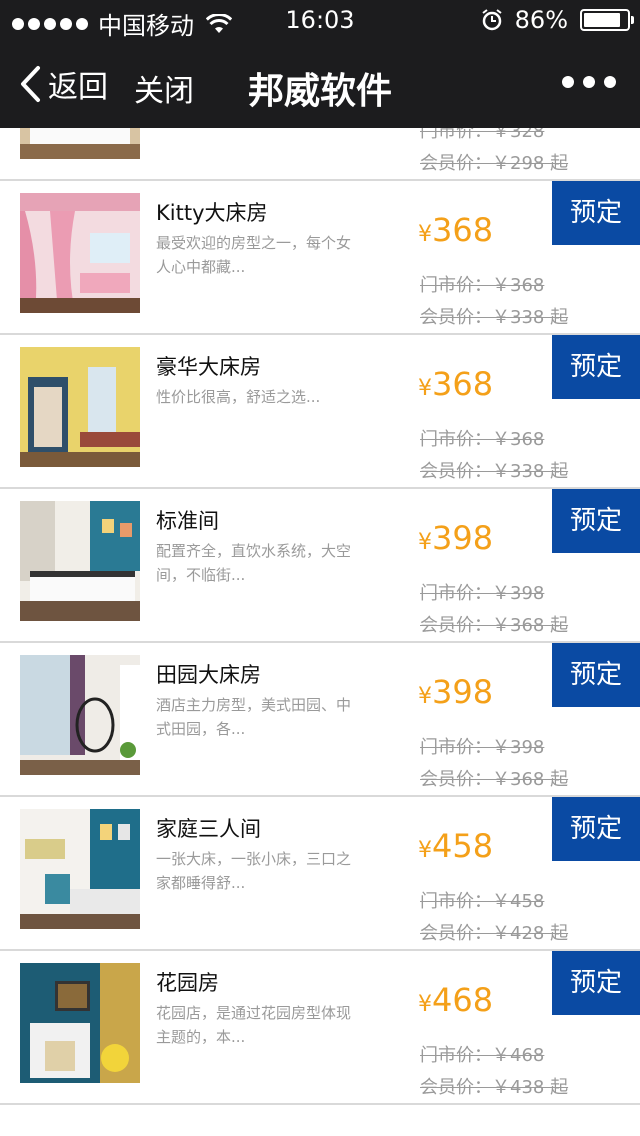 The image size is (640, 1136). I want to click on room-name: Kitty大床房, so click(212, 213).